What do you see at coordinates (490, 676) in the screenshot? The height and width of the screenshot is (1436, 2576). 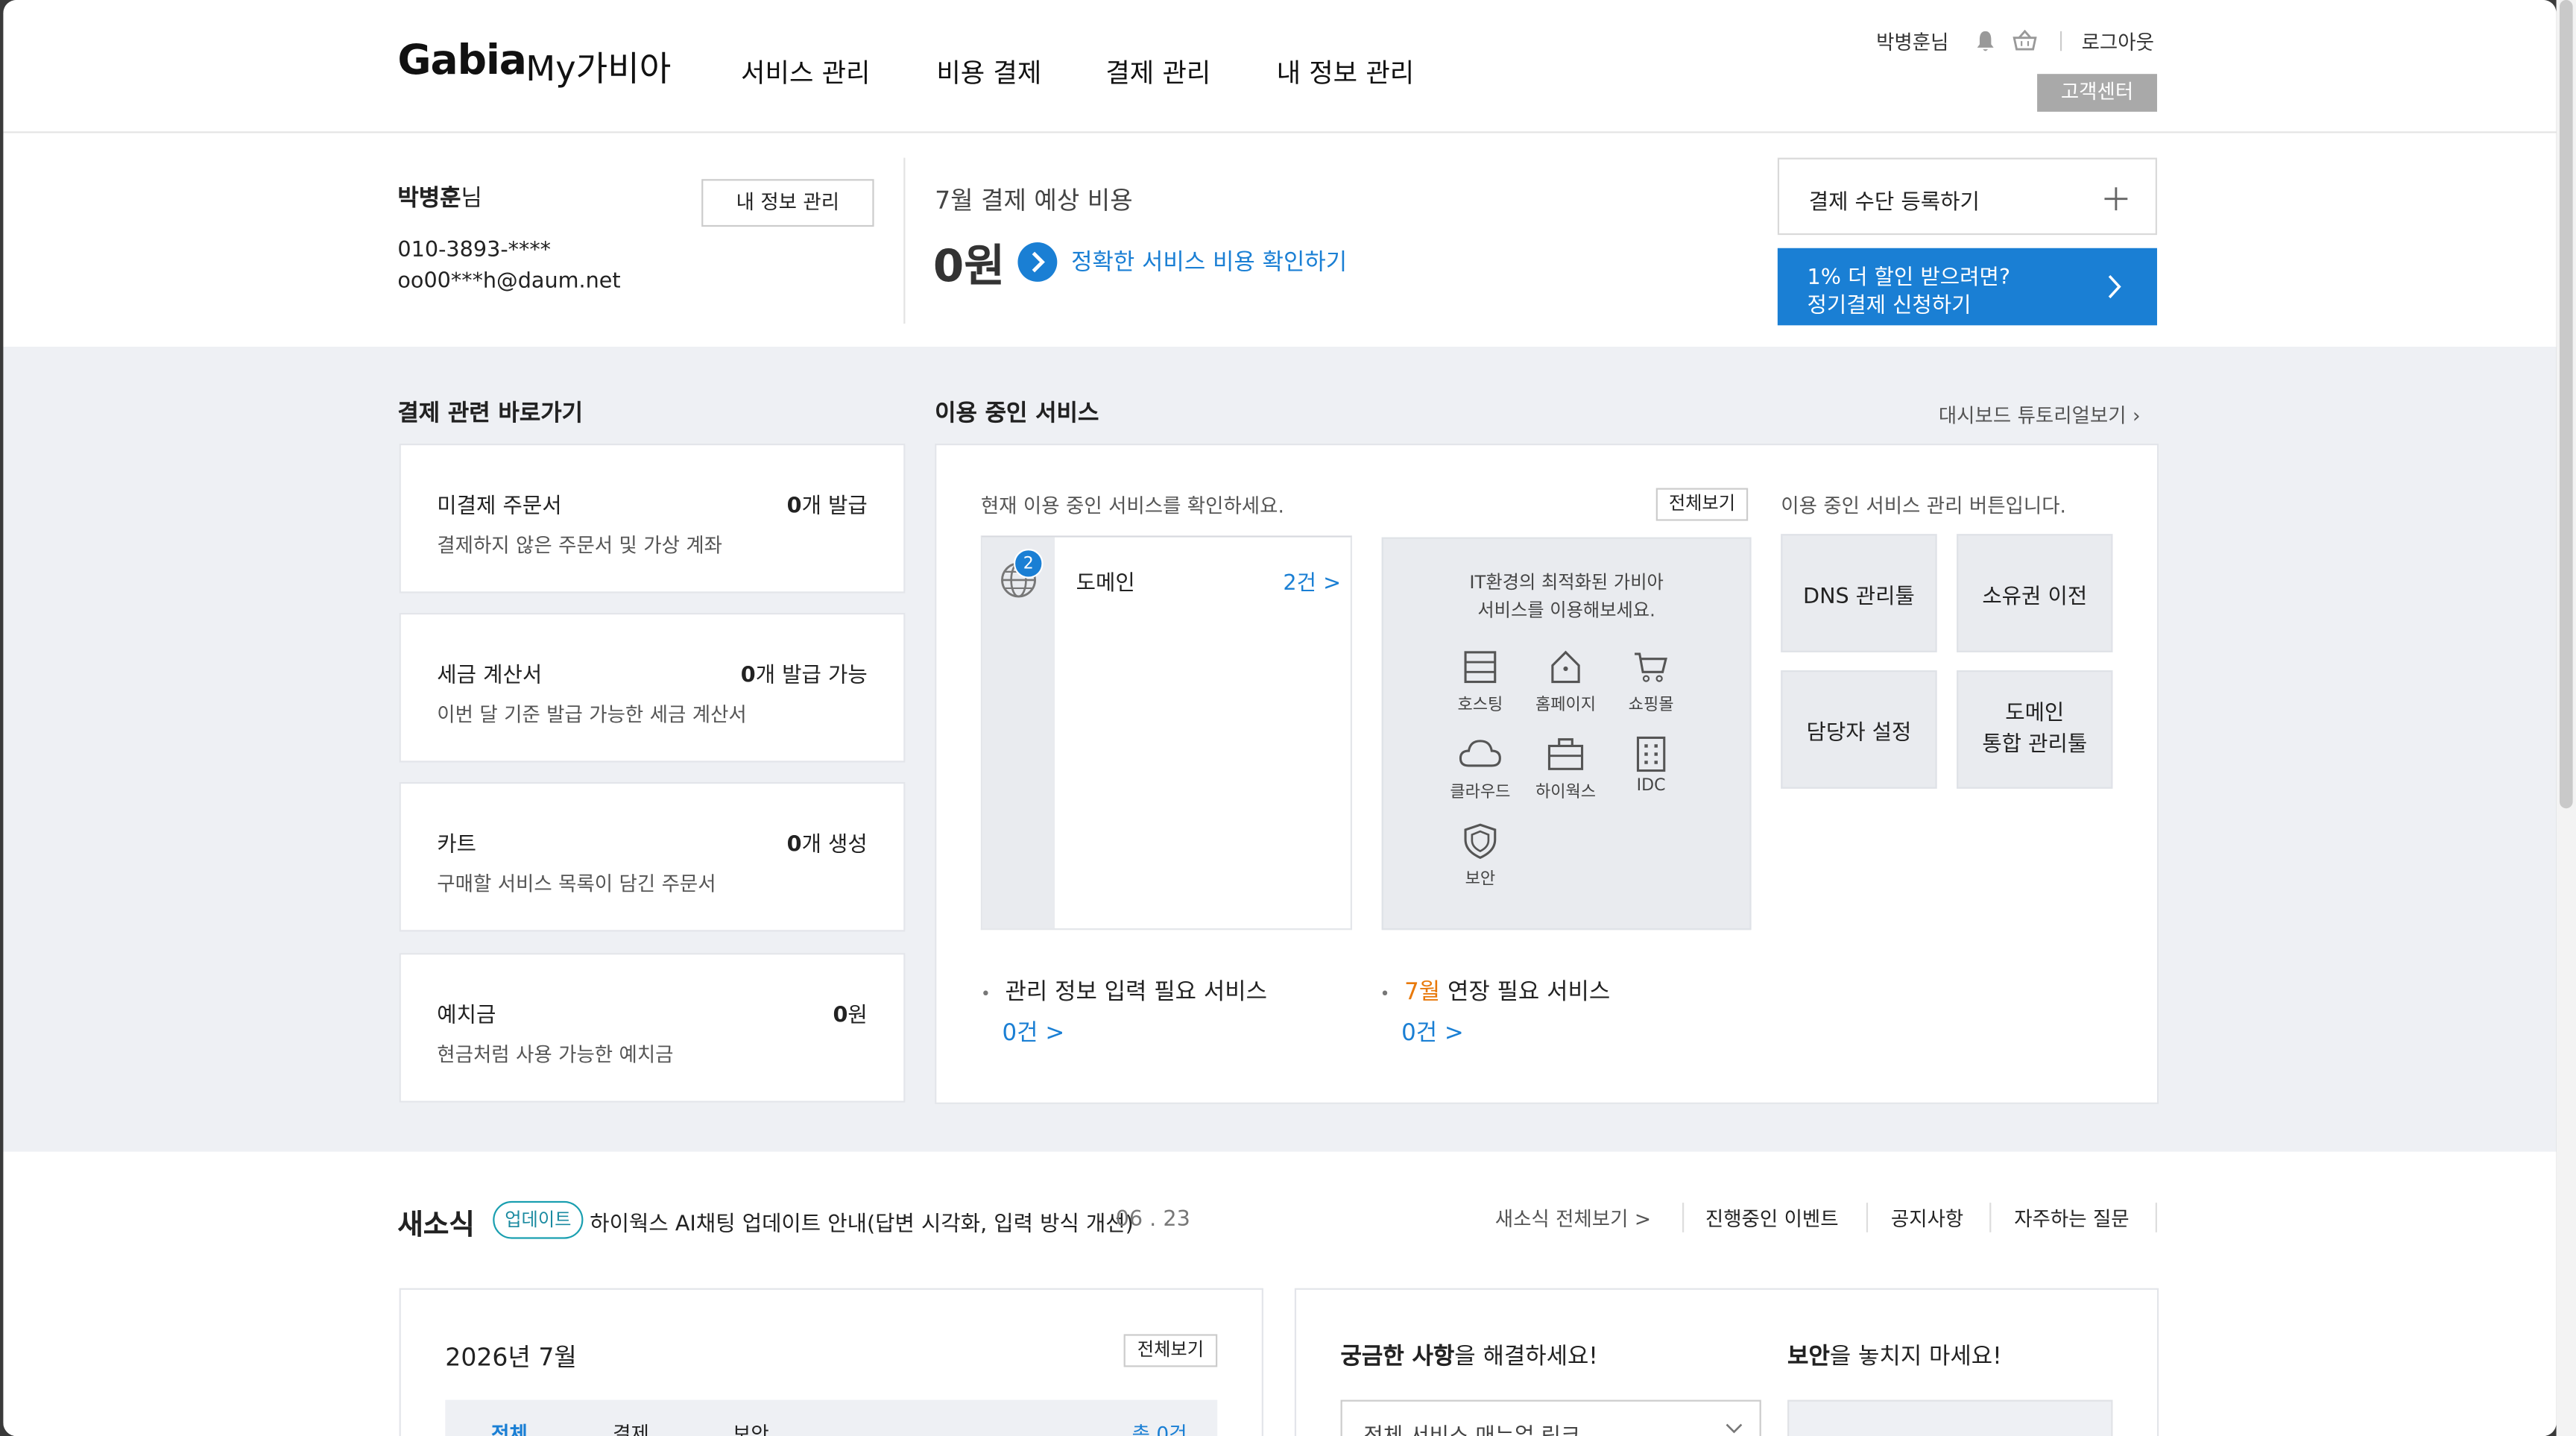 I see `shortcut-title: 세금 계산서` at bounding box center [490, 676].